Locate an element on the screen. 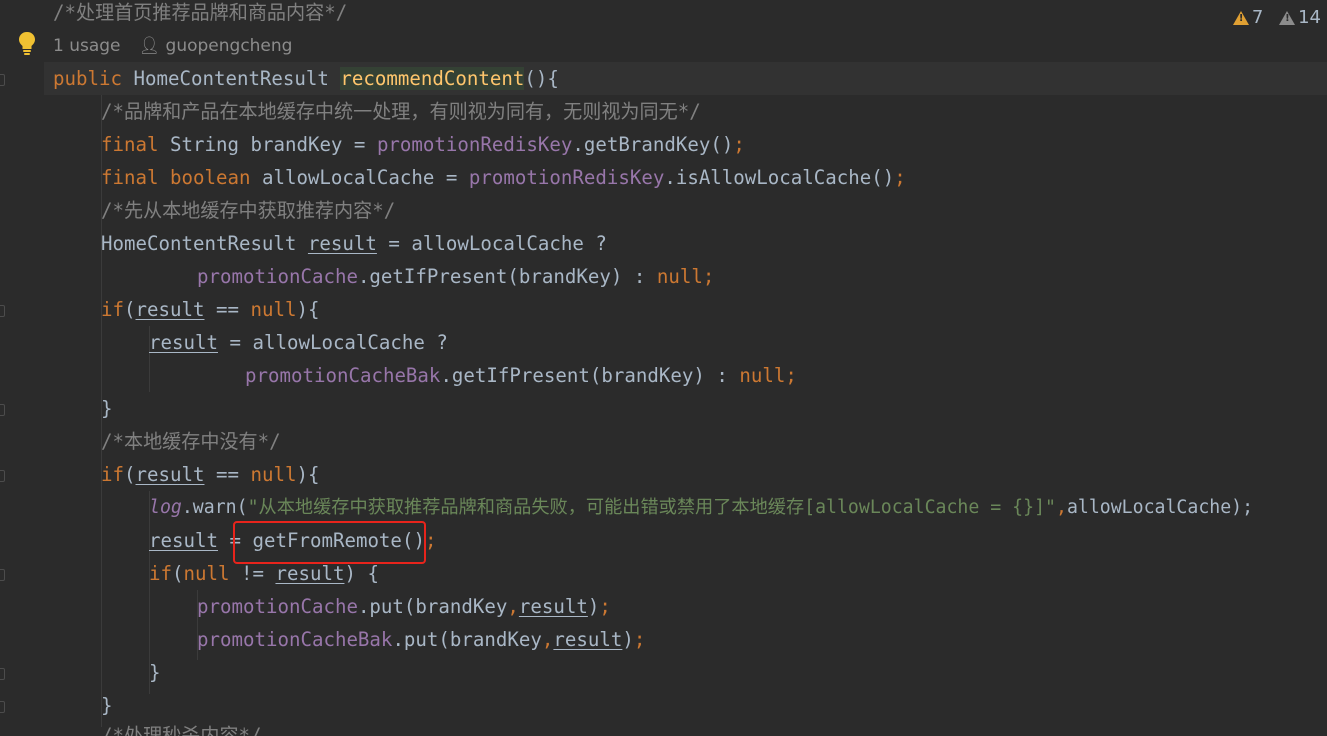 Image resolution: width=1327 pixels, height=736 pixels. warning-count: 7 is located at coordinates (1247, 18).